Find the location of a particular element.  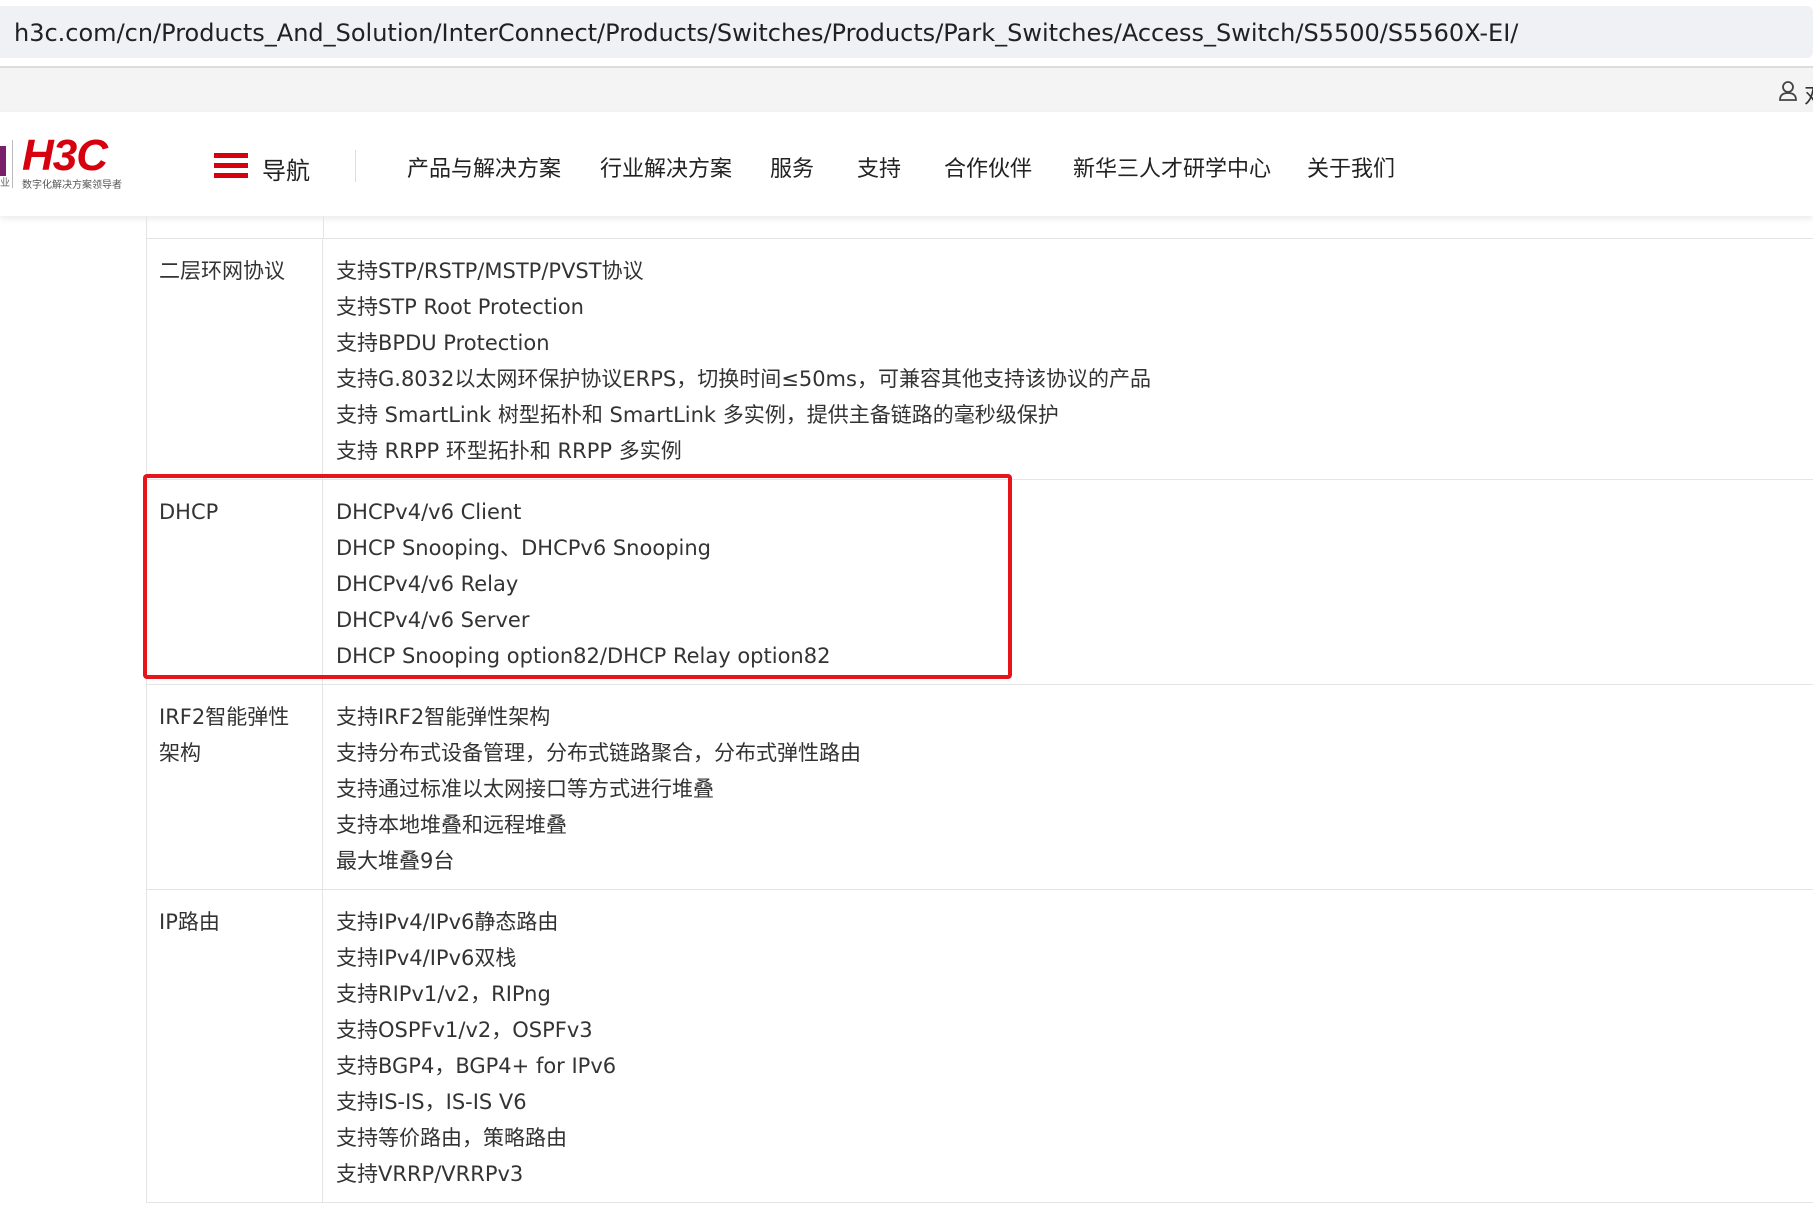

row-value: 最大堆叠9台 is located at coordinates (395, 861).